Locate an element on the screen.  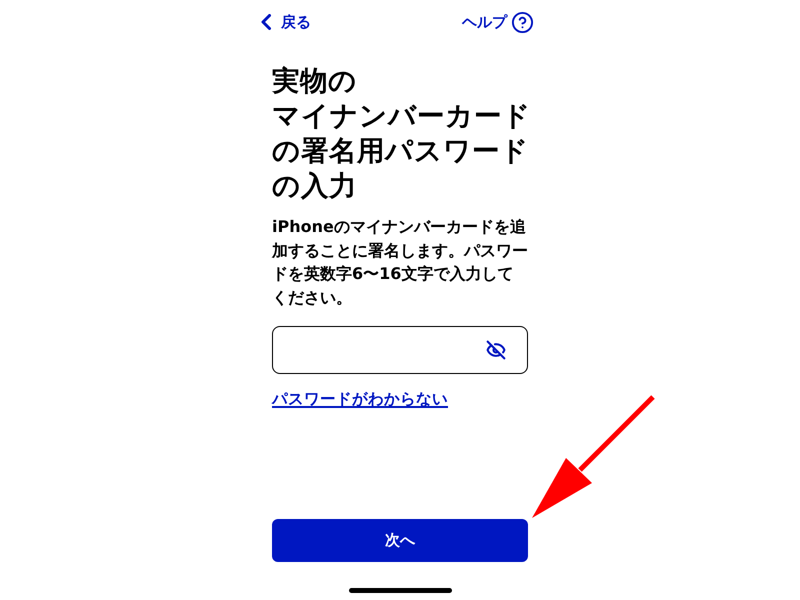
help-link: ヘルプ is located at coordinates (498, 22).